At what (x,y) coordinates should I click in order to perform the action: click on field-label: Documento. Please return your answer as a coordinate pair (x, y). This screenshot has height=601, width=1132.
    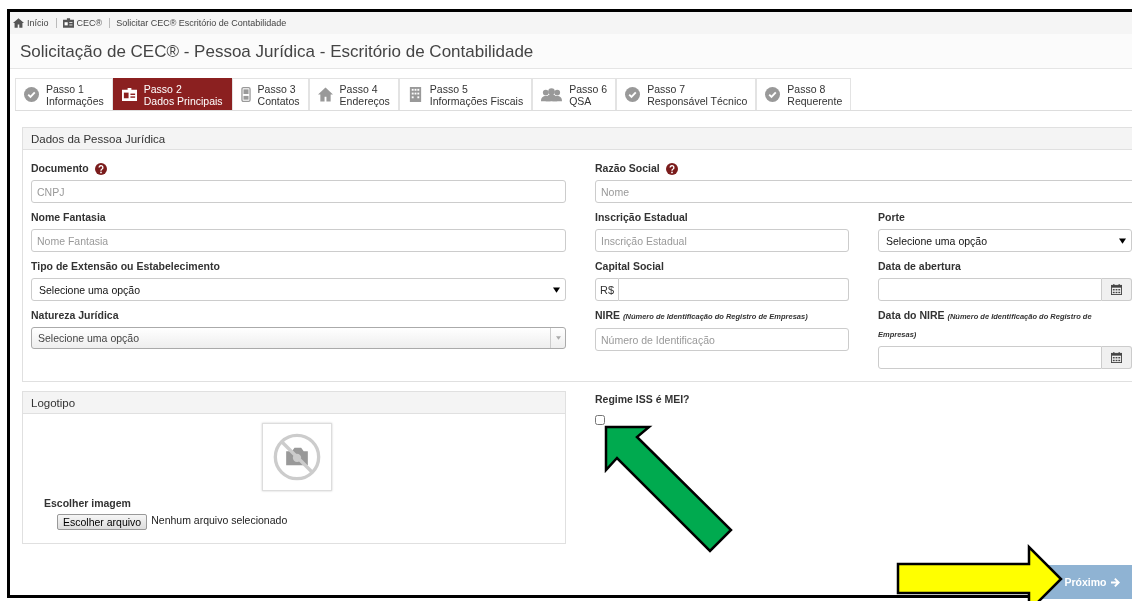
    Looking at the image, I should click on (60, 168).